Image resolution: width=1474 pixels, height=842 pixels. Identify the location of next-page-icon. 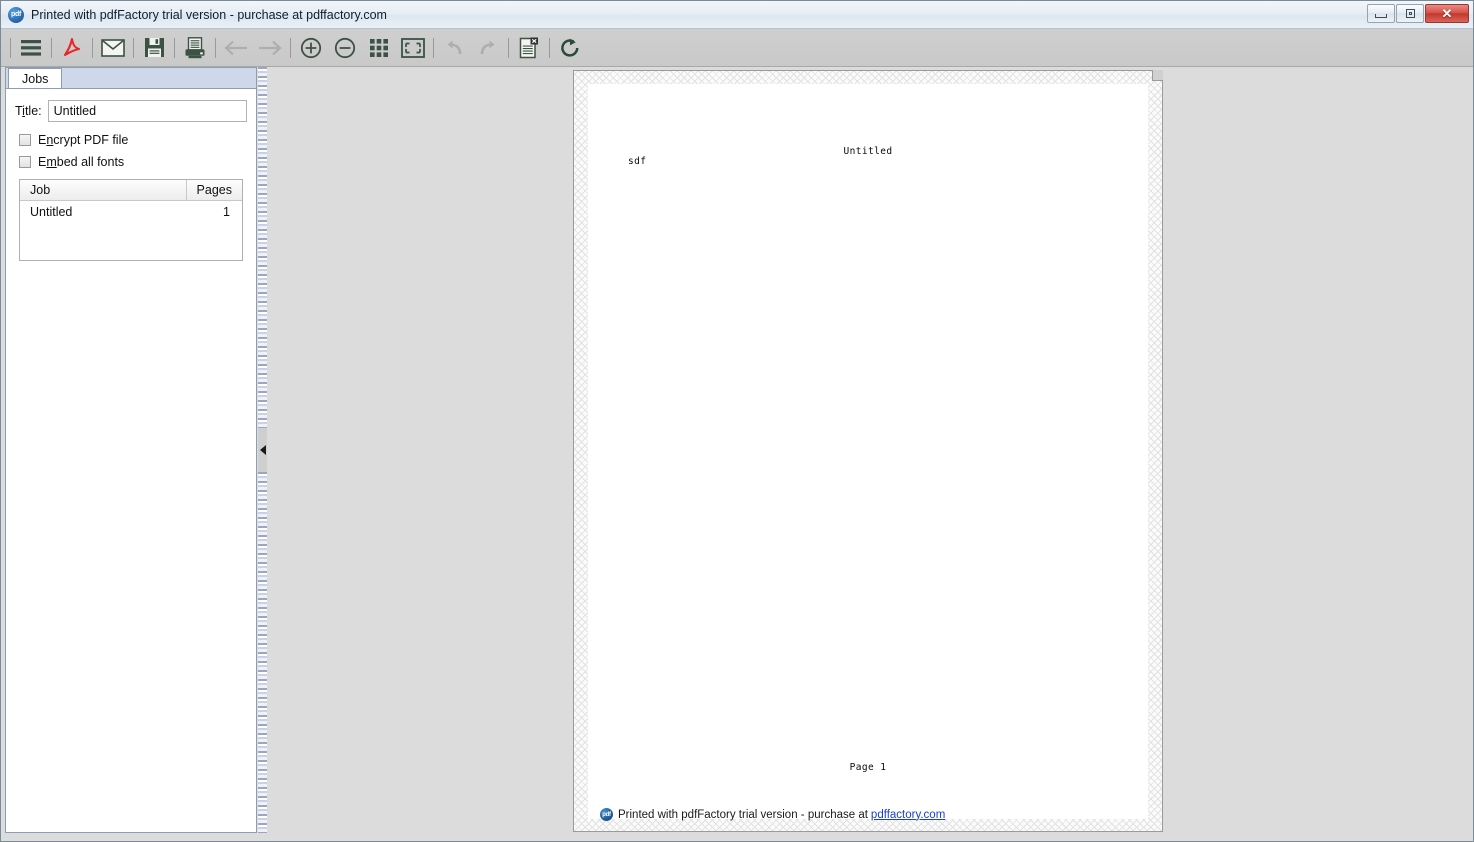
(270, 47).